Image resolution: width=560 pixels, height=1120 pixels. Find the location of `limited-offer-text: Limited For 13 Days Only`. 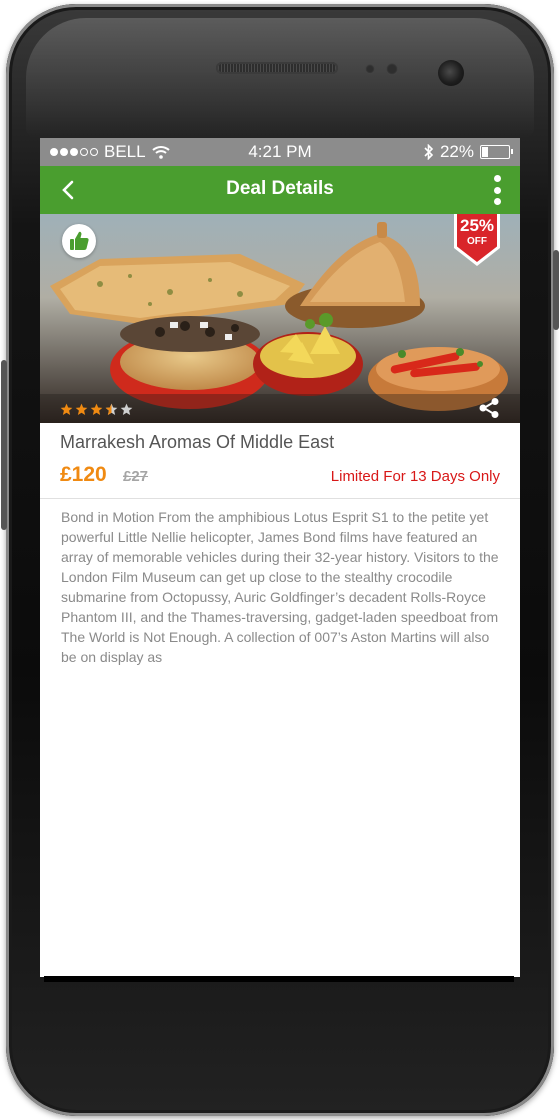

limited-offer-text: Limited For 13 Days Only is located at coordinates (415, 476).